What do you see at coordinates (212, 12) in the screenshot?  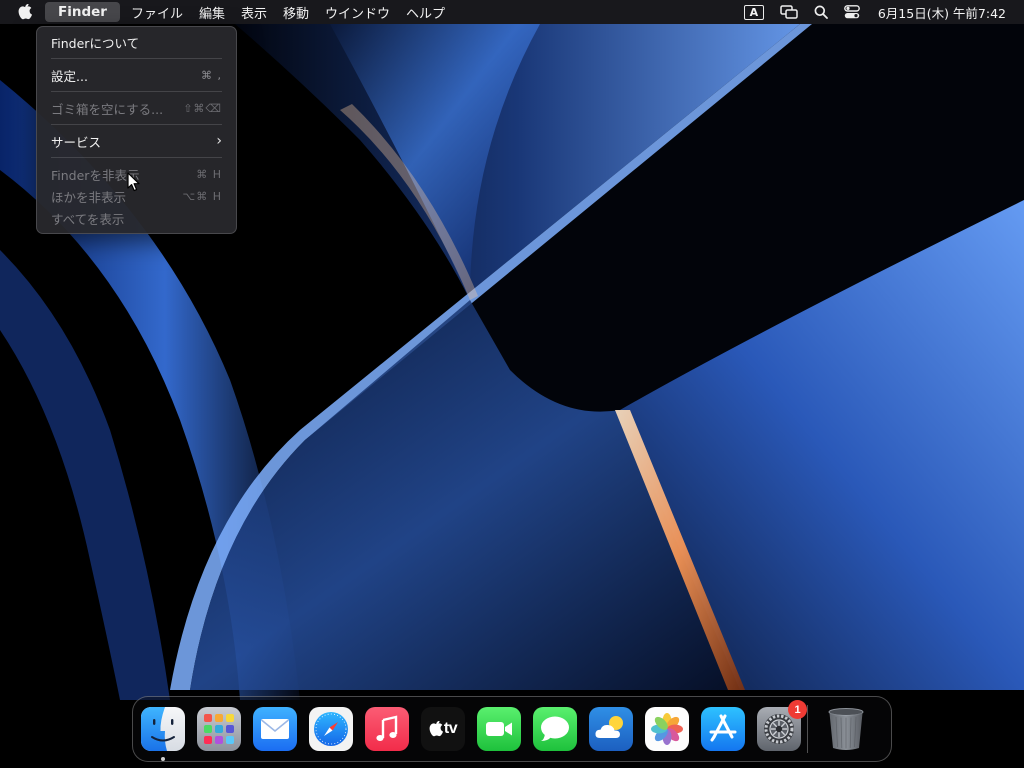 I see `menu-edit: 編集` at bounding box center [212, 12].